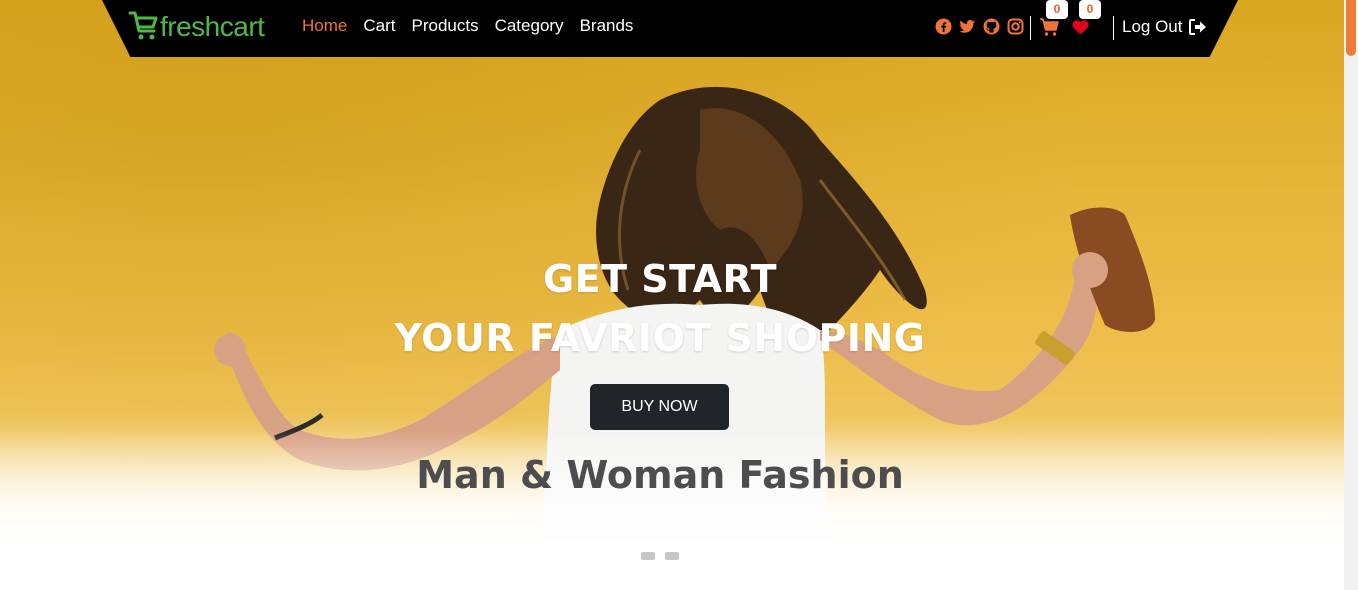 The height and width of the screenshot is (590, 1358). What do you see at coordinates (379, 26) in the screenshot?
I see `nav-link-cart: Cart` at bounding box center [379, 26].